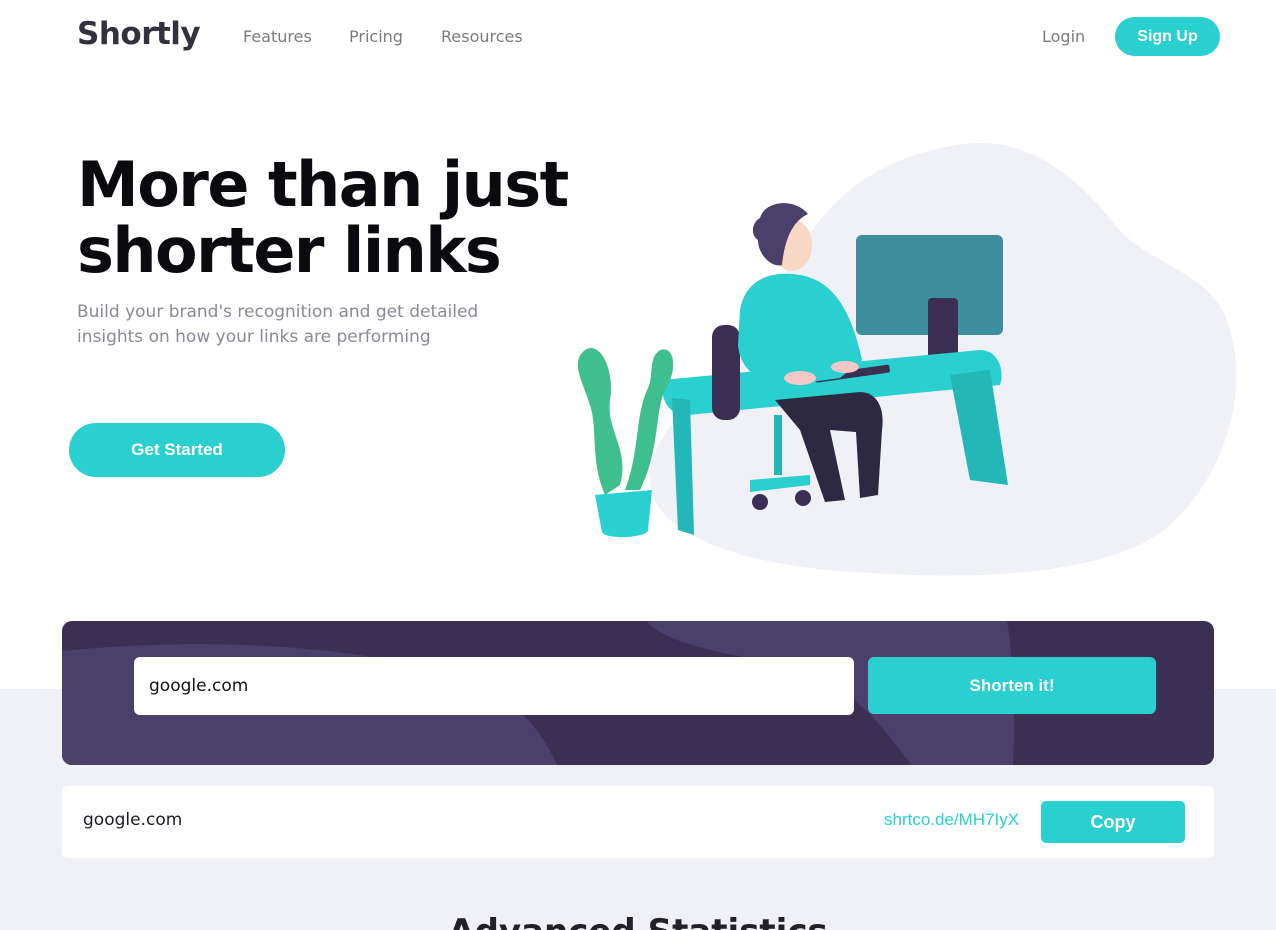 The height and width of the screenshot is (930, 1276). Describe the element at coordinates (726, 372) in the screenshot. I see `chair-back` at that location.